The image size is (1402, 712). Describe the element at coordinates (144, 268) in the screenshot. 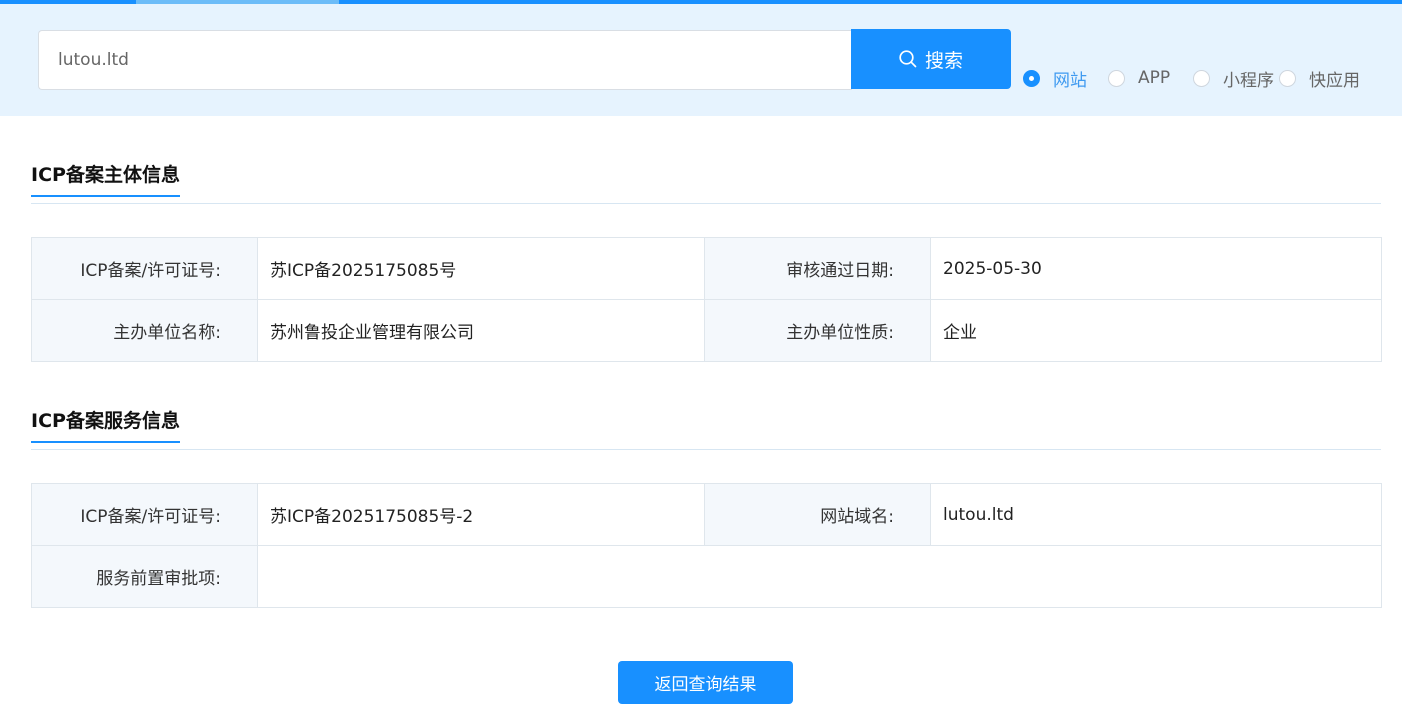

I see `license-number-label: ICP备案/许可证号:` at that location.